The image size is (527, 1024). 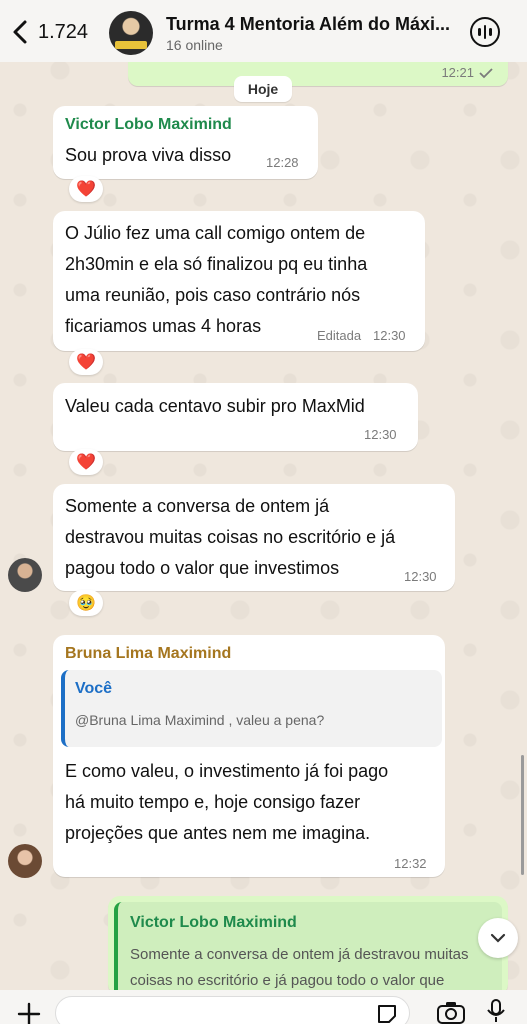 I want to click on scroll-to-bottom-button, so click(x=498, y=938).